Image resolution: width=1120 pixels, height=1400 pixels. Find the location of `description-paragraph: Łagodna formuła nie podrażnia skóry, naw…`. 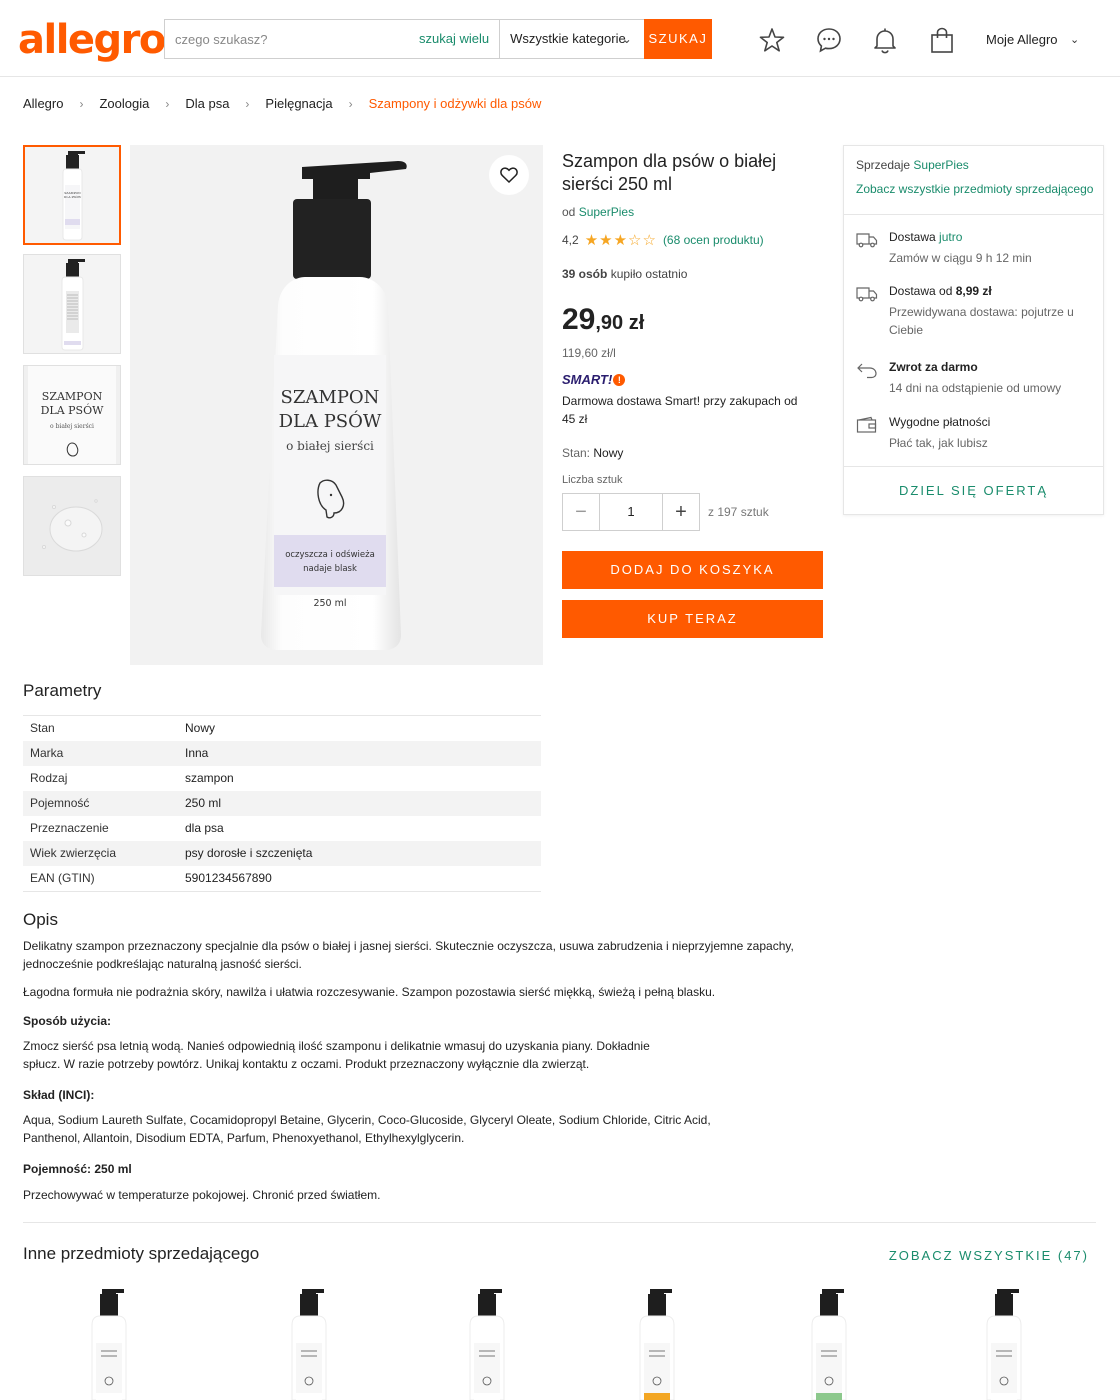

description-paragraph: Łagodna formuła nie podrażnia skóry, naw… is located at coordinates (369, 992).